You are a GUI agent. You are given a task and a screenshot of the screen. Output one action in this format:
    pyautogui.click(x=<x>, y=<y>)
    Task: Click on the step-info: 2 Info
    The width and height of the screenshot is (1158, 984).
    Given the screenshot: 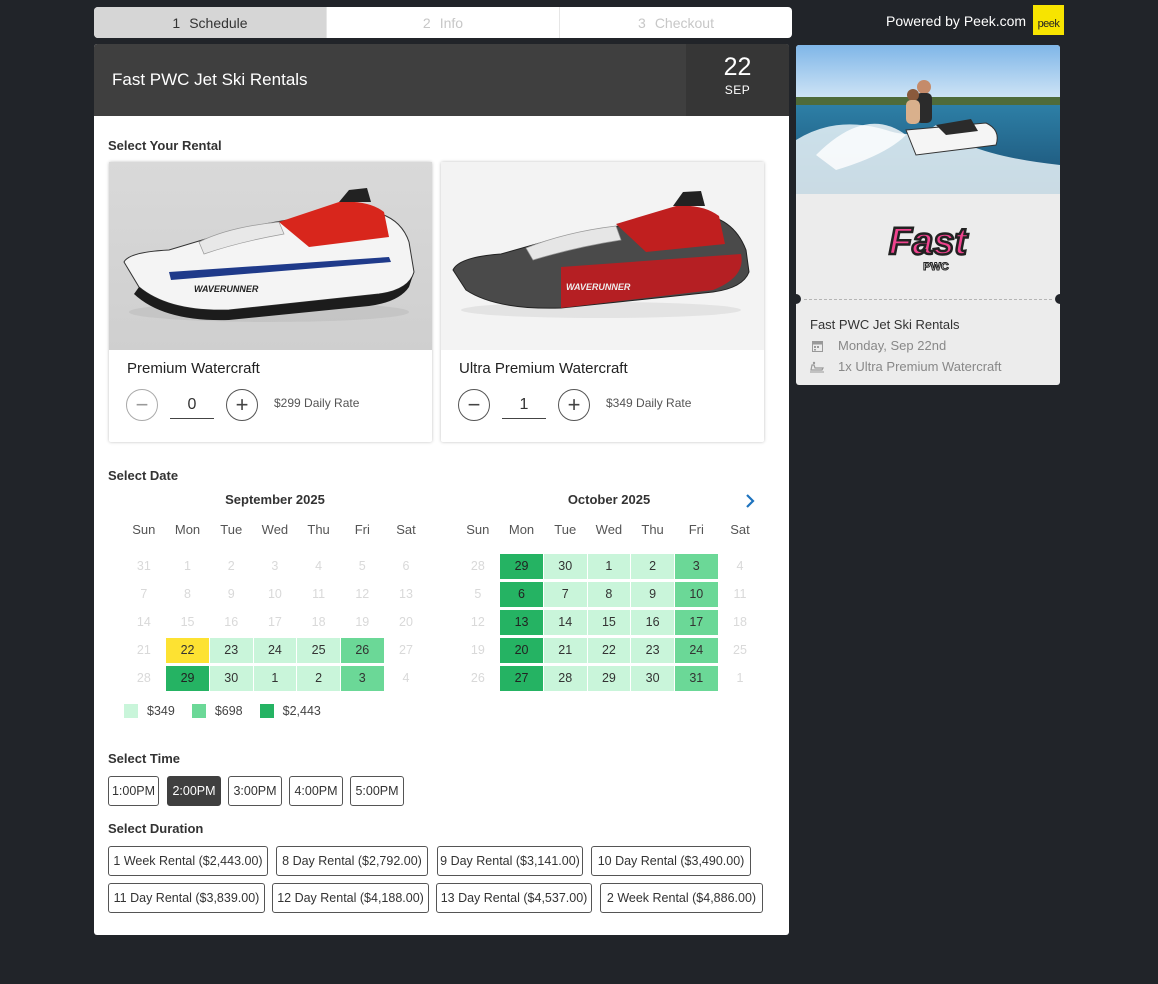 What is the action you would take?
    pyautogui.click(x=443, y=22)
    